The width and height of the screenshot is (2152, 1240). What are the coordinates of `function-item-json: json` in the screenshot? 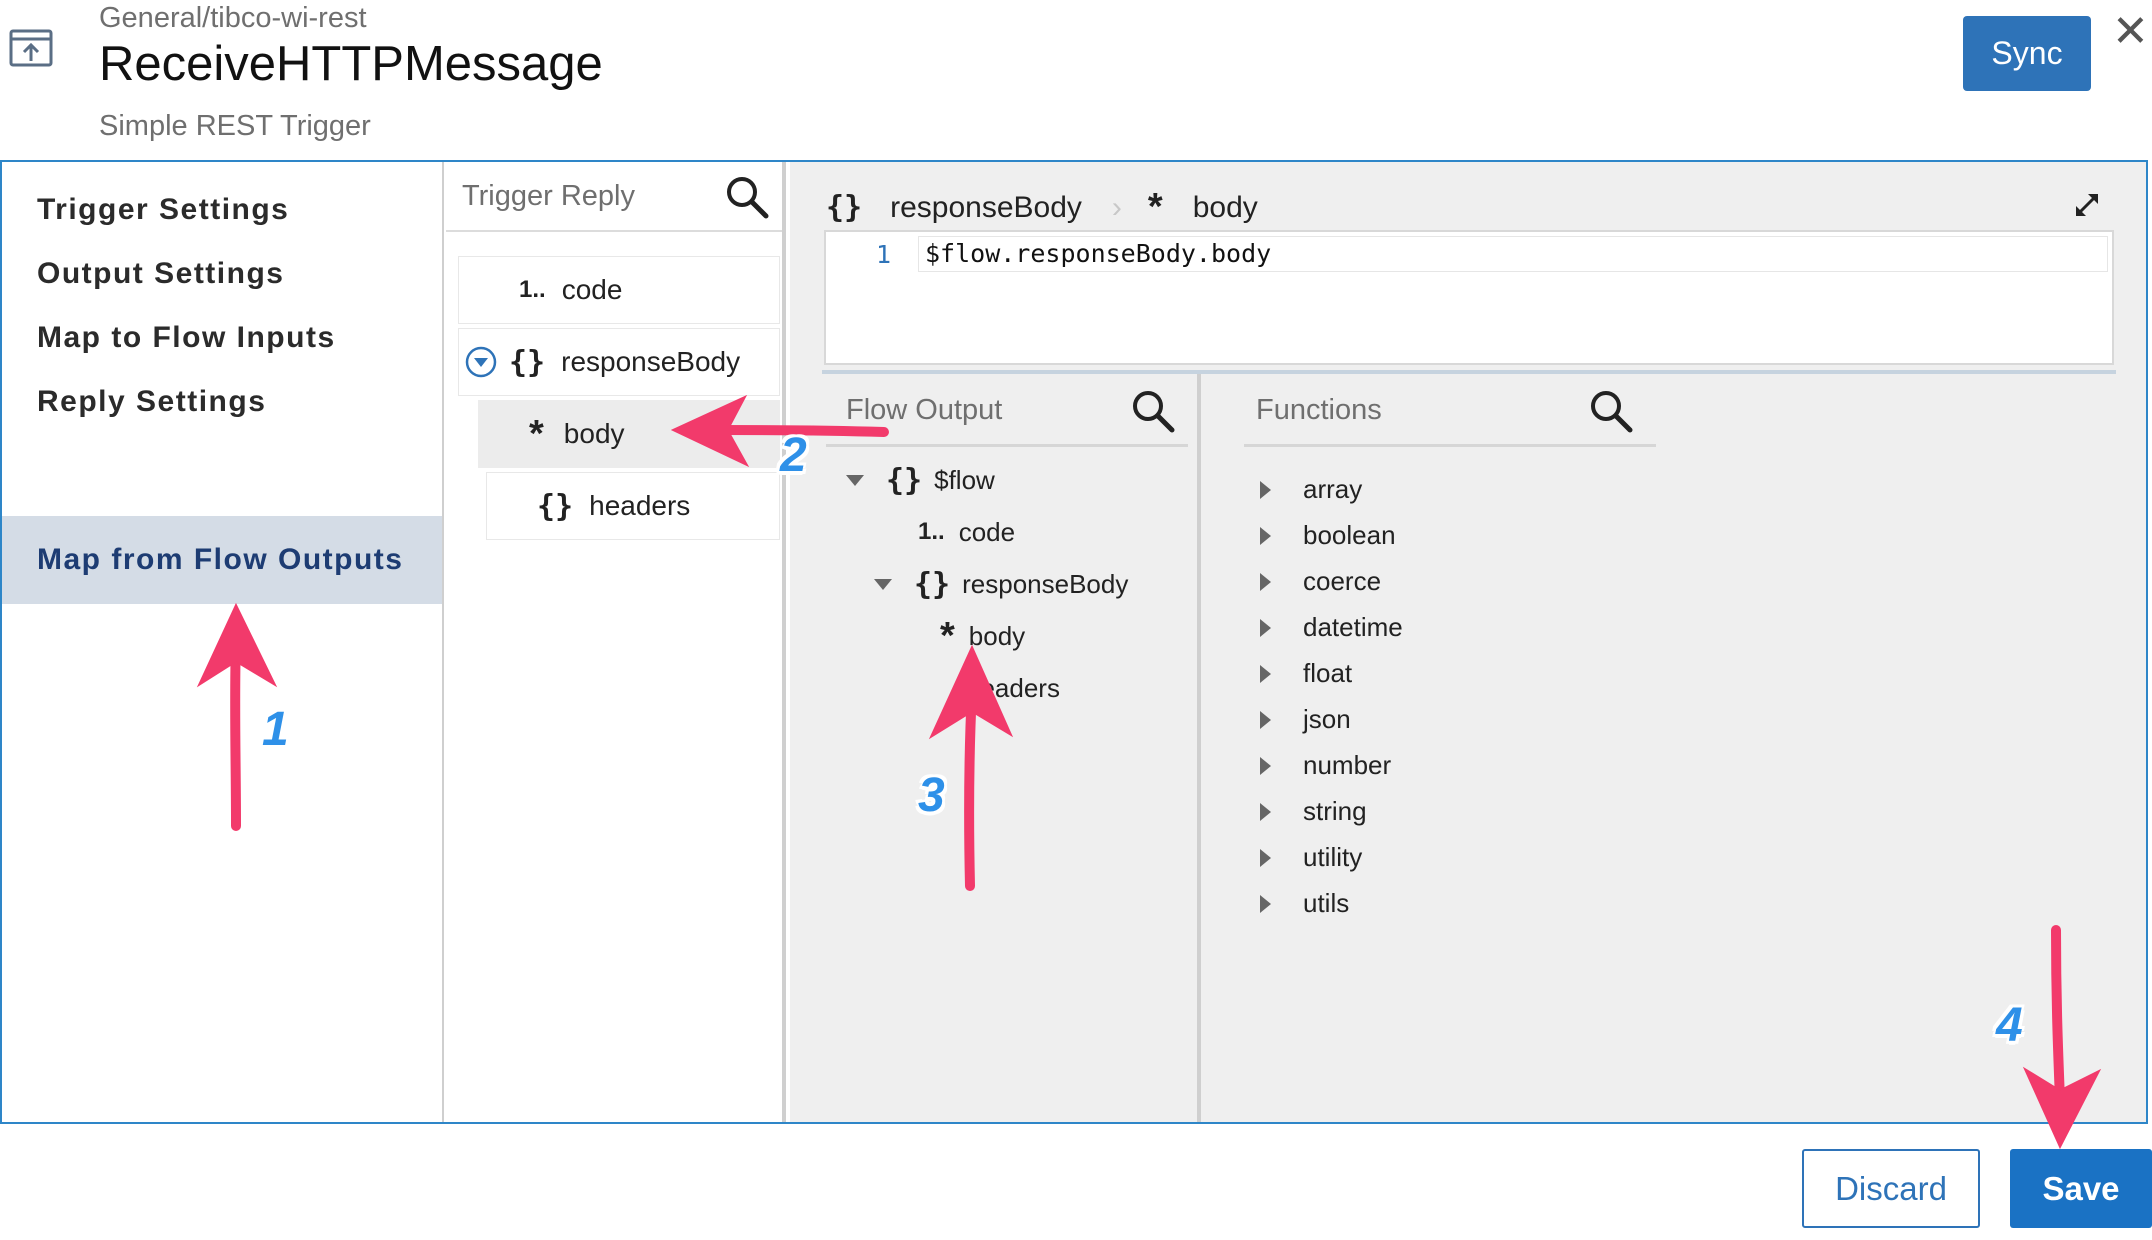 It's located at (1305, 719).